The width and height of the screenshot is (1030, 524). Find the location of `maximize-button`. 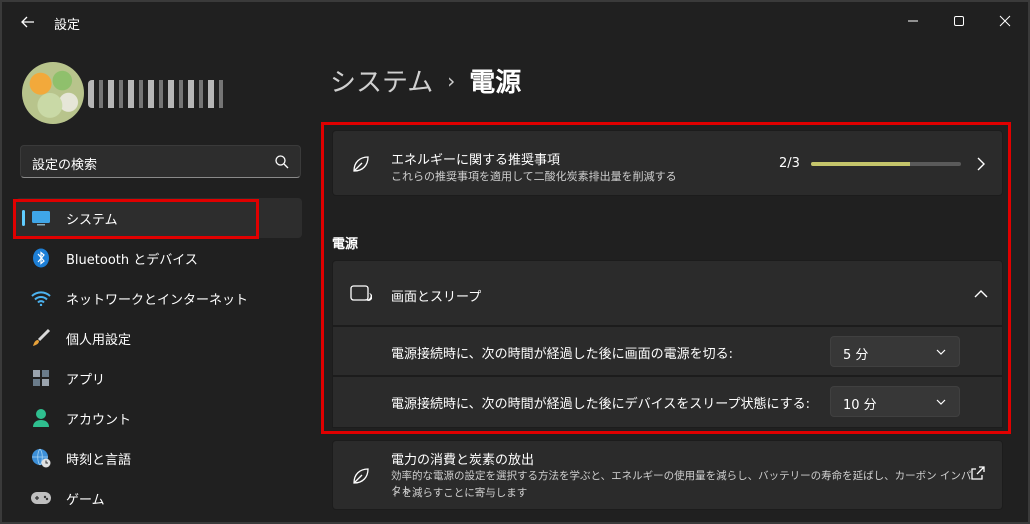

maximize-button is located at coordinates (959, 21).